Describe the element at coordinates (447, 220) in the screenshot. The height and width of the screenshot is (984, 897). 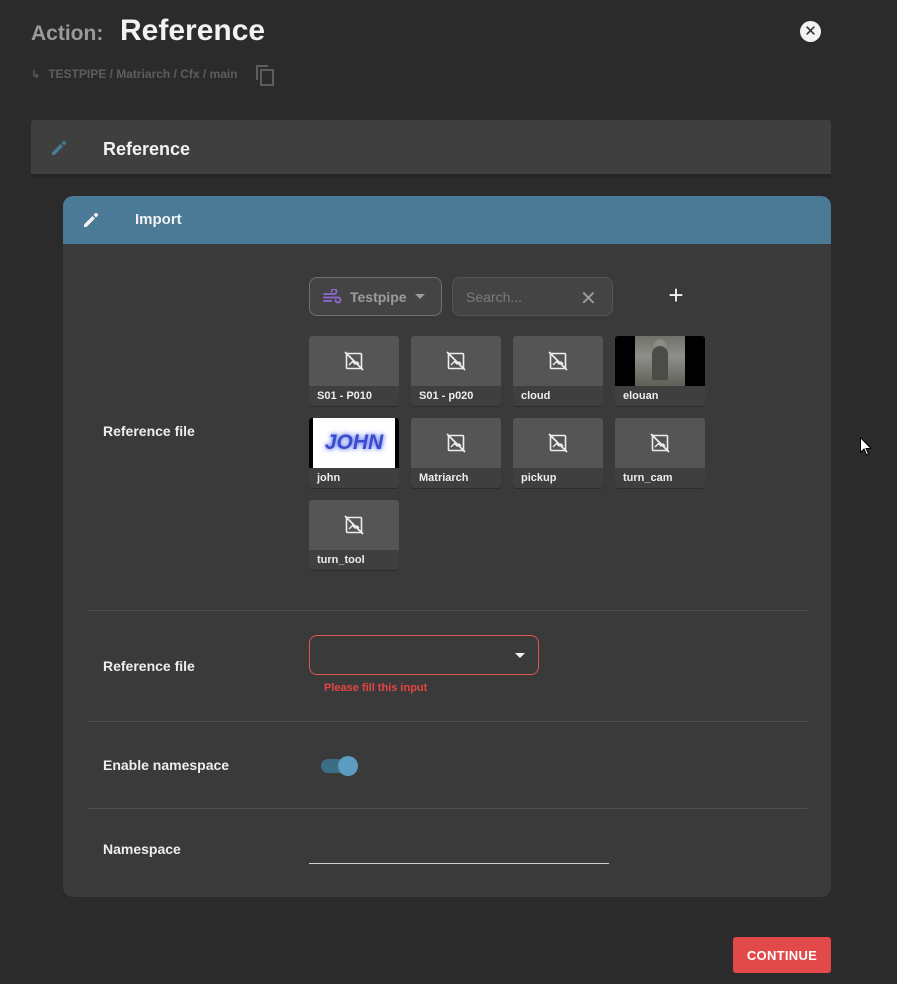
I see `import-section-header: Import` at that location.